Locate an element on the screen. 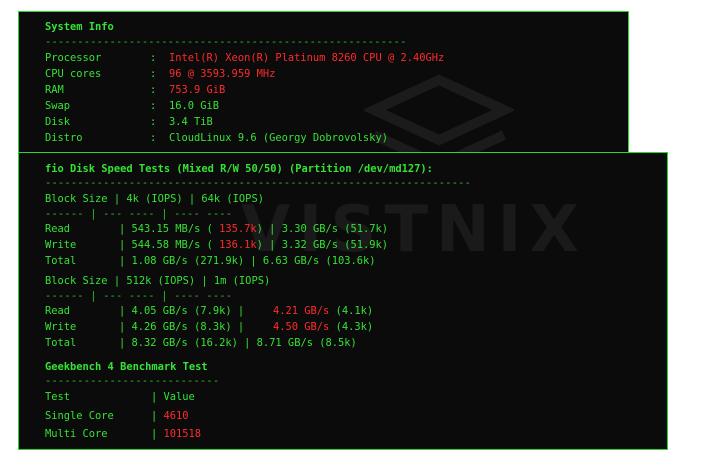  multi-core-score: 101518 is located at coordinates (182, 434).